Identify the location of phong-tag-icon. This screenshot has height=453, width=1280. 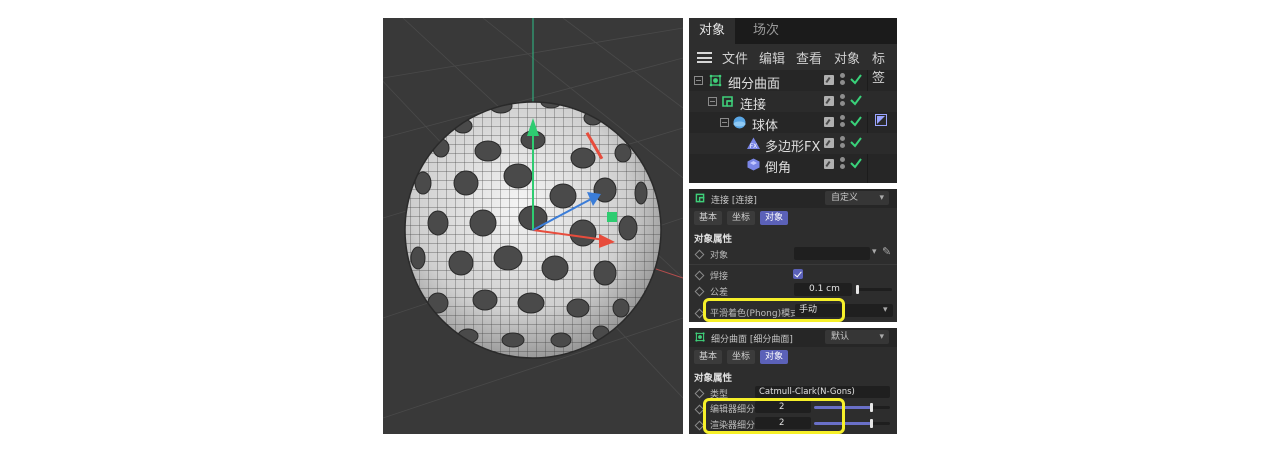
(881, 120).